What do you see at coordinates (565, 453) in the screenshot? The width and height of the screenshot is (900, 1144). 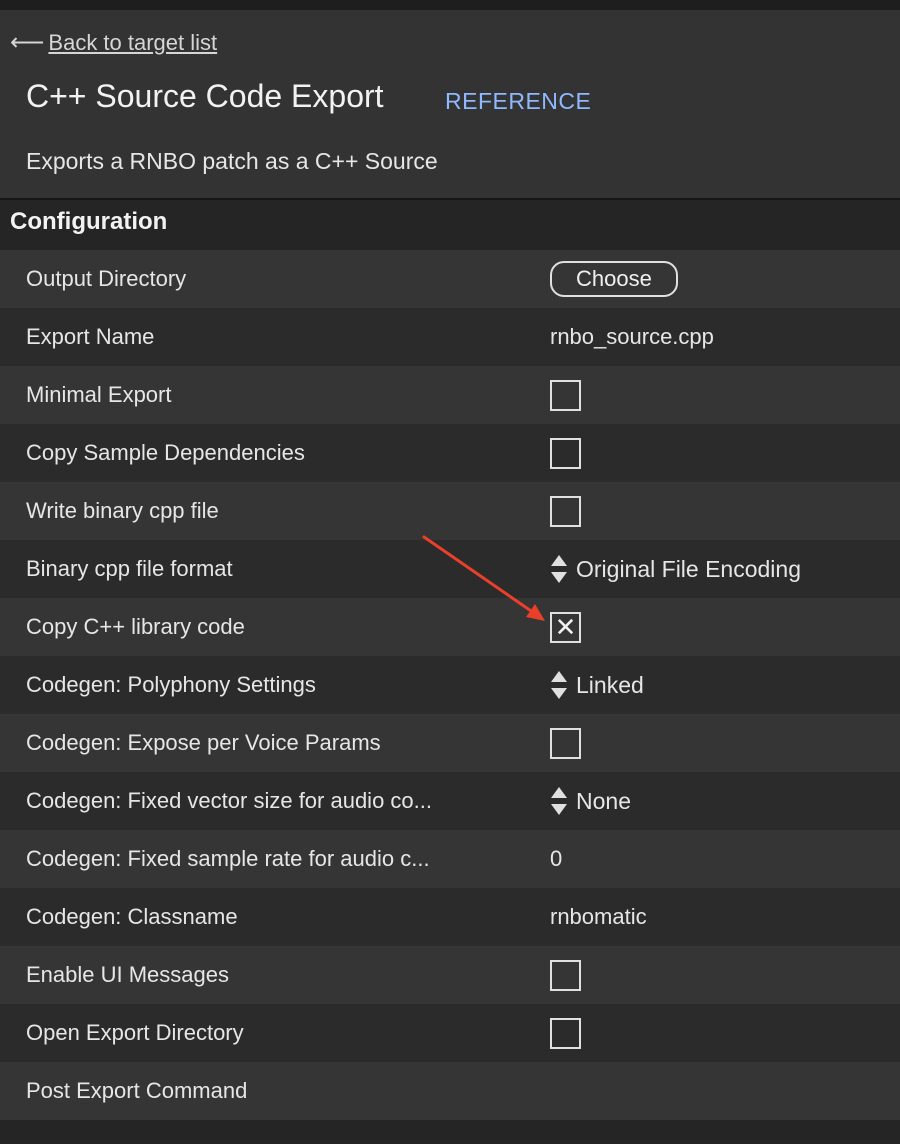 I see `copy-sample-dependencies-checkbox` at bounding box center [565, 453].